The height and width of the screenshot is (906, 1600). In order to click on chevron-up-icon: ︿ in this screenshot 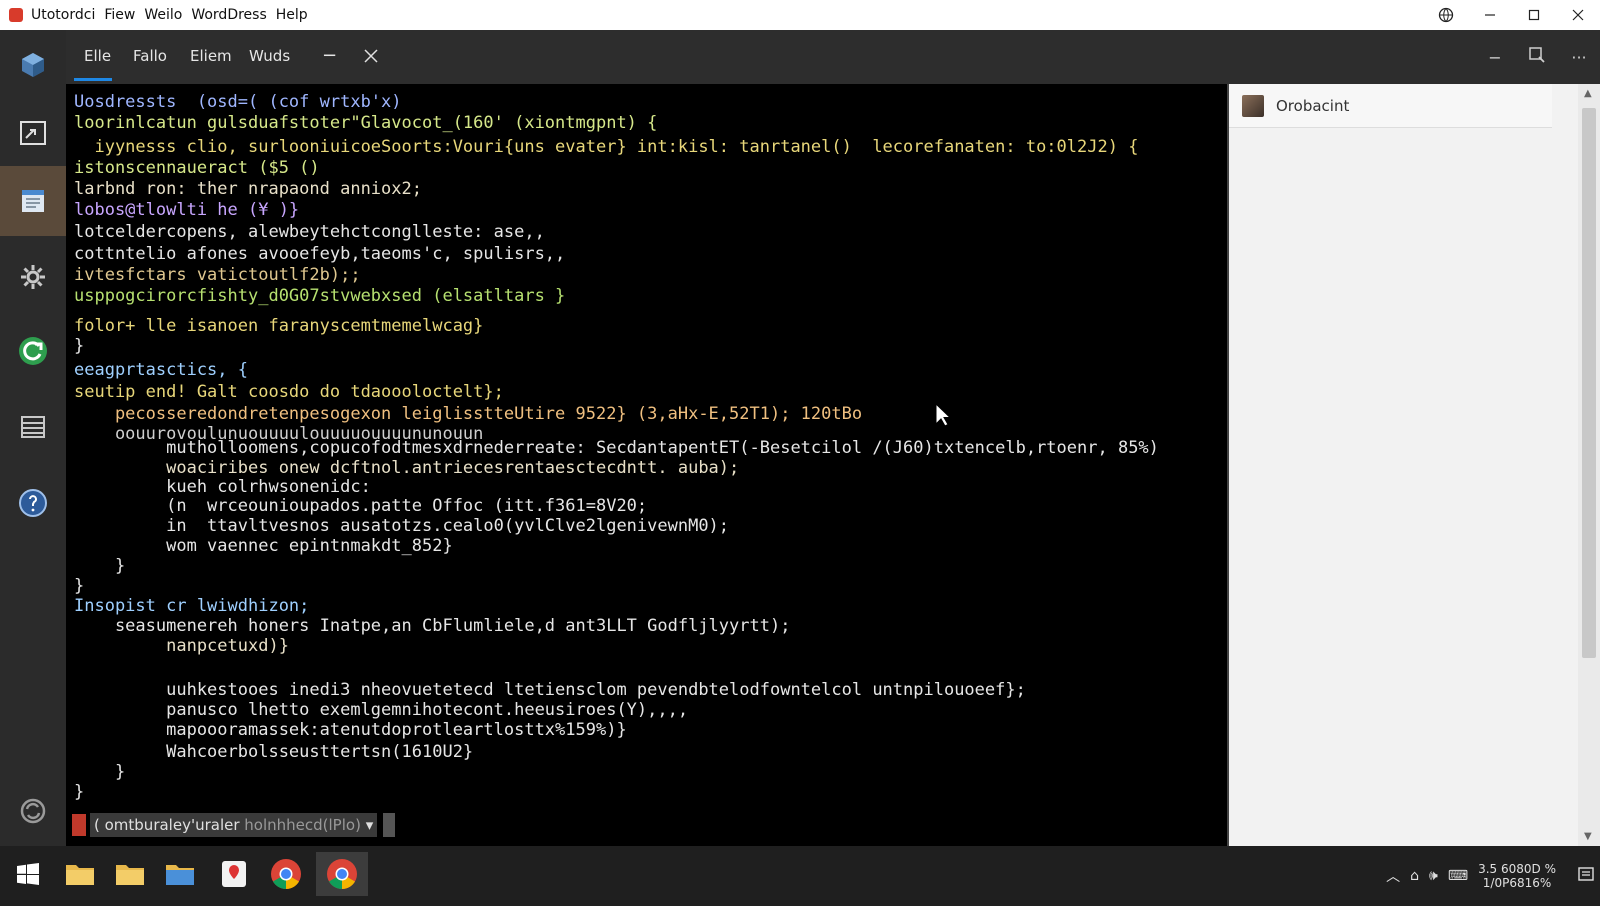, I will do `click(1393, 876)`.